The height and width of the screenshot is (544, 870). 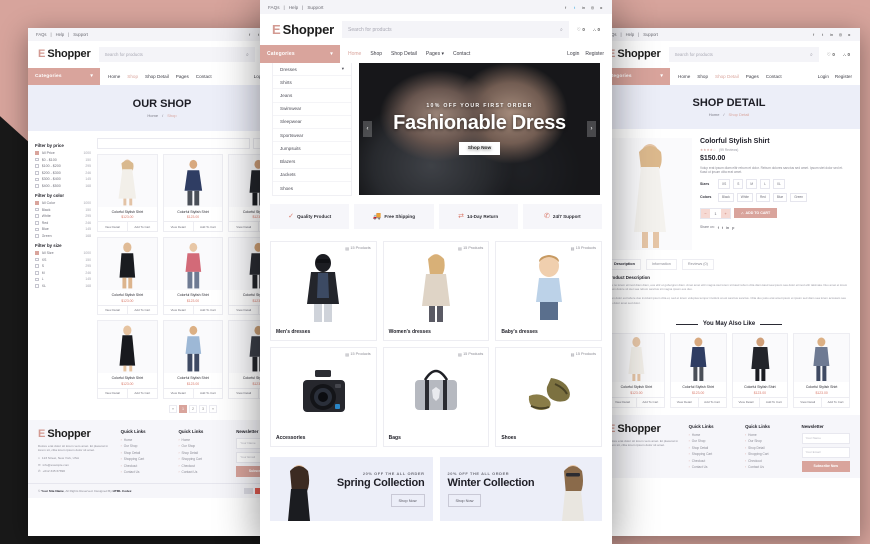 I want to click on size-option-xs: XS, so click(x=724, y=184).